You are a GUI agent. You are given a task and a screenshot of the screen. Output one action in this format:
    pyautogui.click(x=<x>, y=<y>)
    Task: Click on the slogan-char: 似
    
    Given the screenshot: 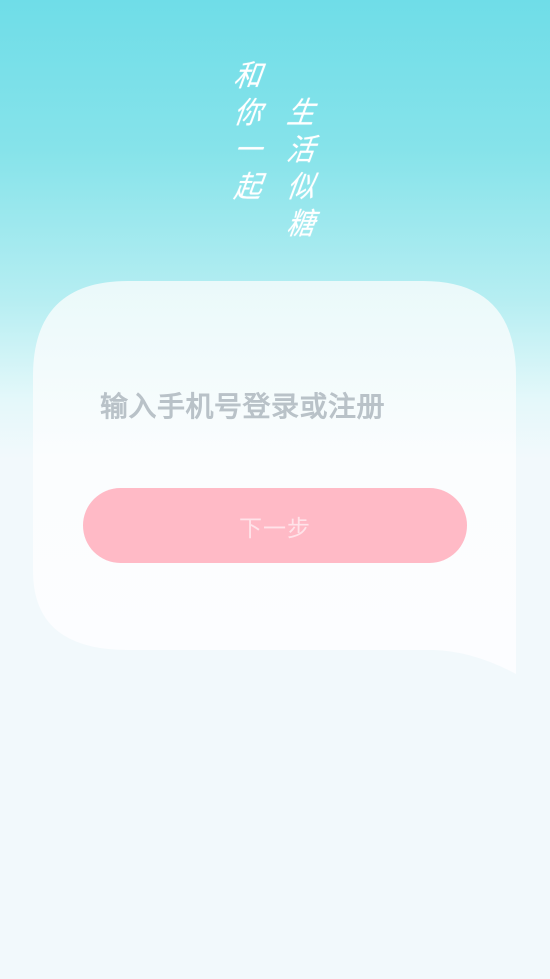 What is the action you would take?
    pyautogui.click(x=301, y=187)
    